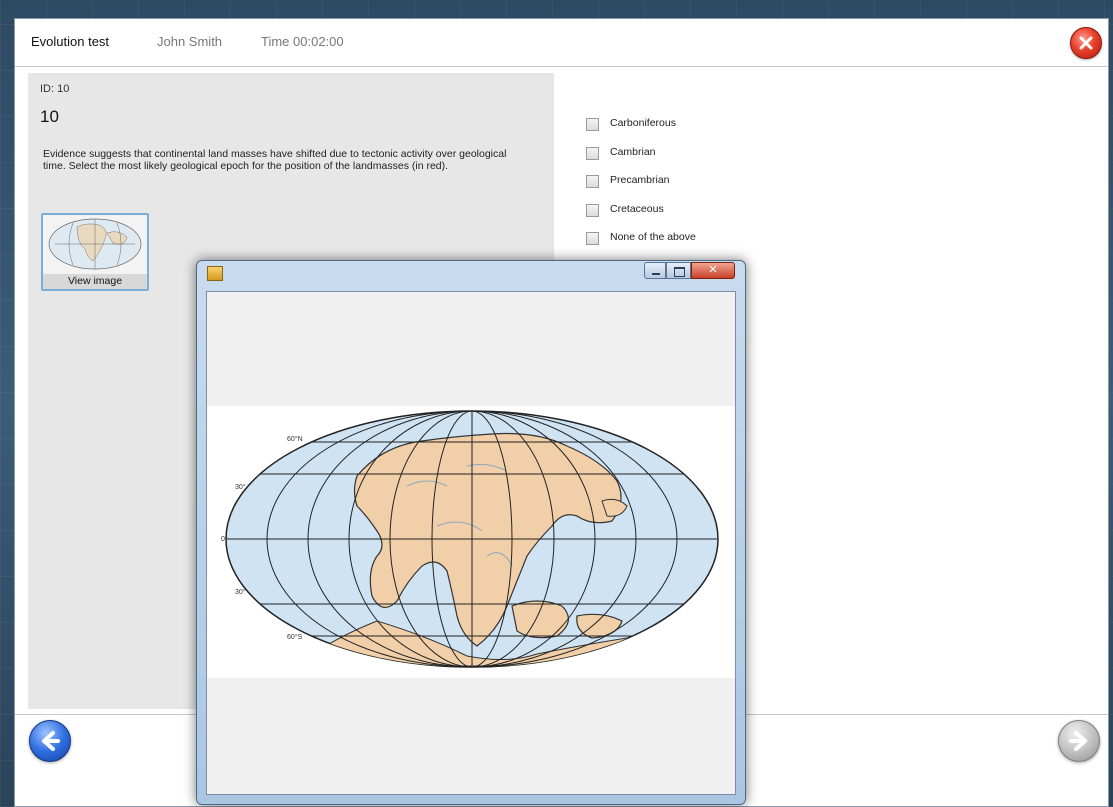 The image size is (1113, 807). I want to click on header-bar: Evolution test John Smith Time 00:02:00, so click(561, 43).